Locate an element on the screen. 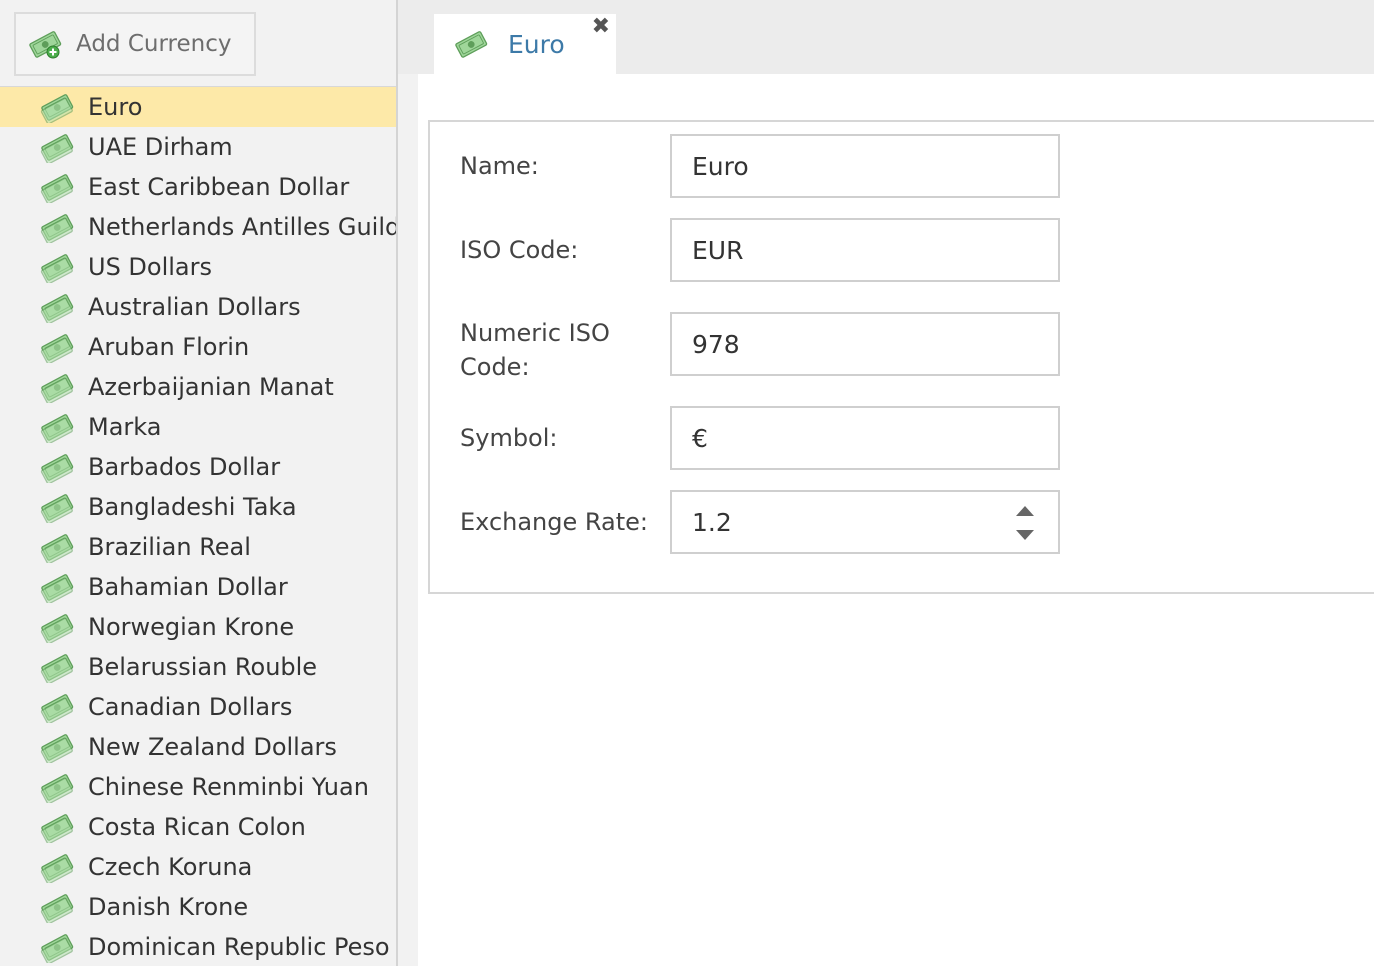 This screenshot has height=966, width=1374. list-item: Australian Dollars is located at coordinates (198, 307).